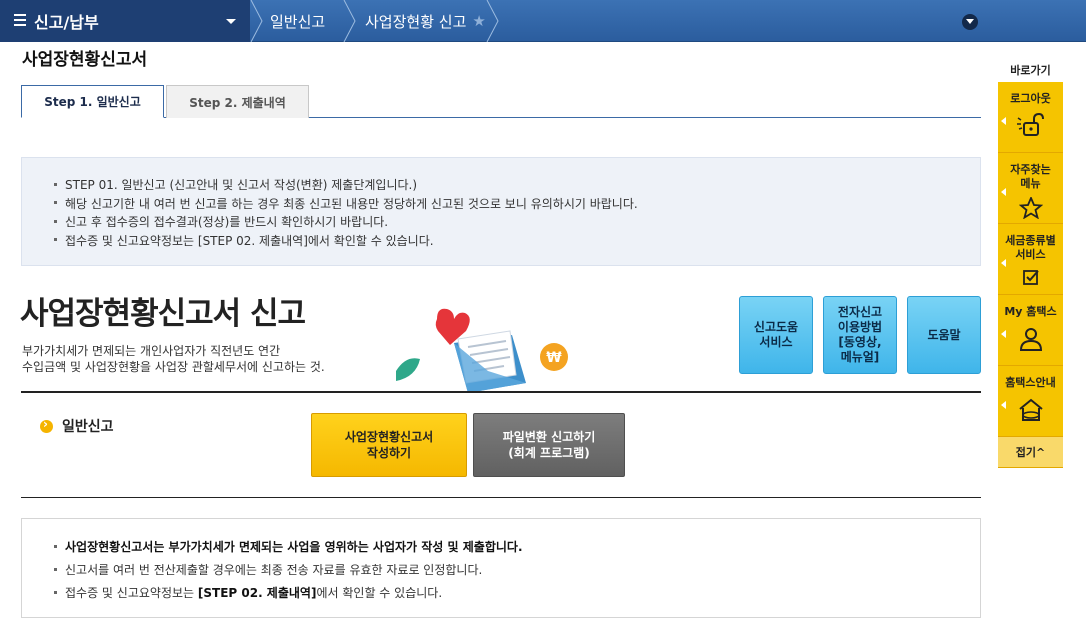 The image size is (1086, 623). What do you see at coordinates (1030, 382) in the screenshot?
I see `quick-item-label: 홈택스안내` at bounding box center [1030, 382].